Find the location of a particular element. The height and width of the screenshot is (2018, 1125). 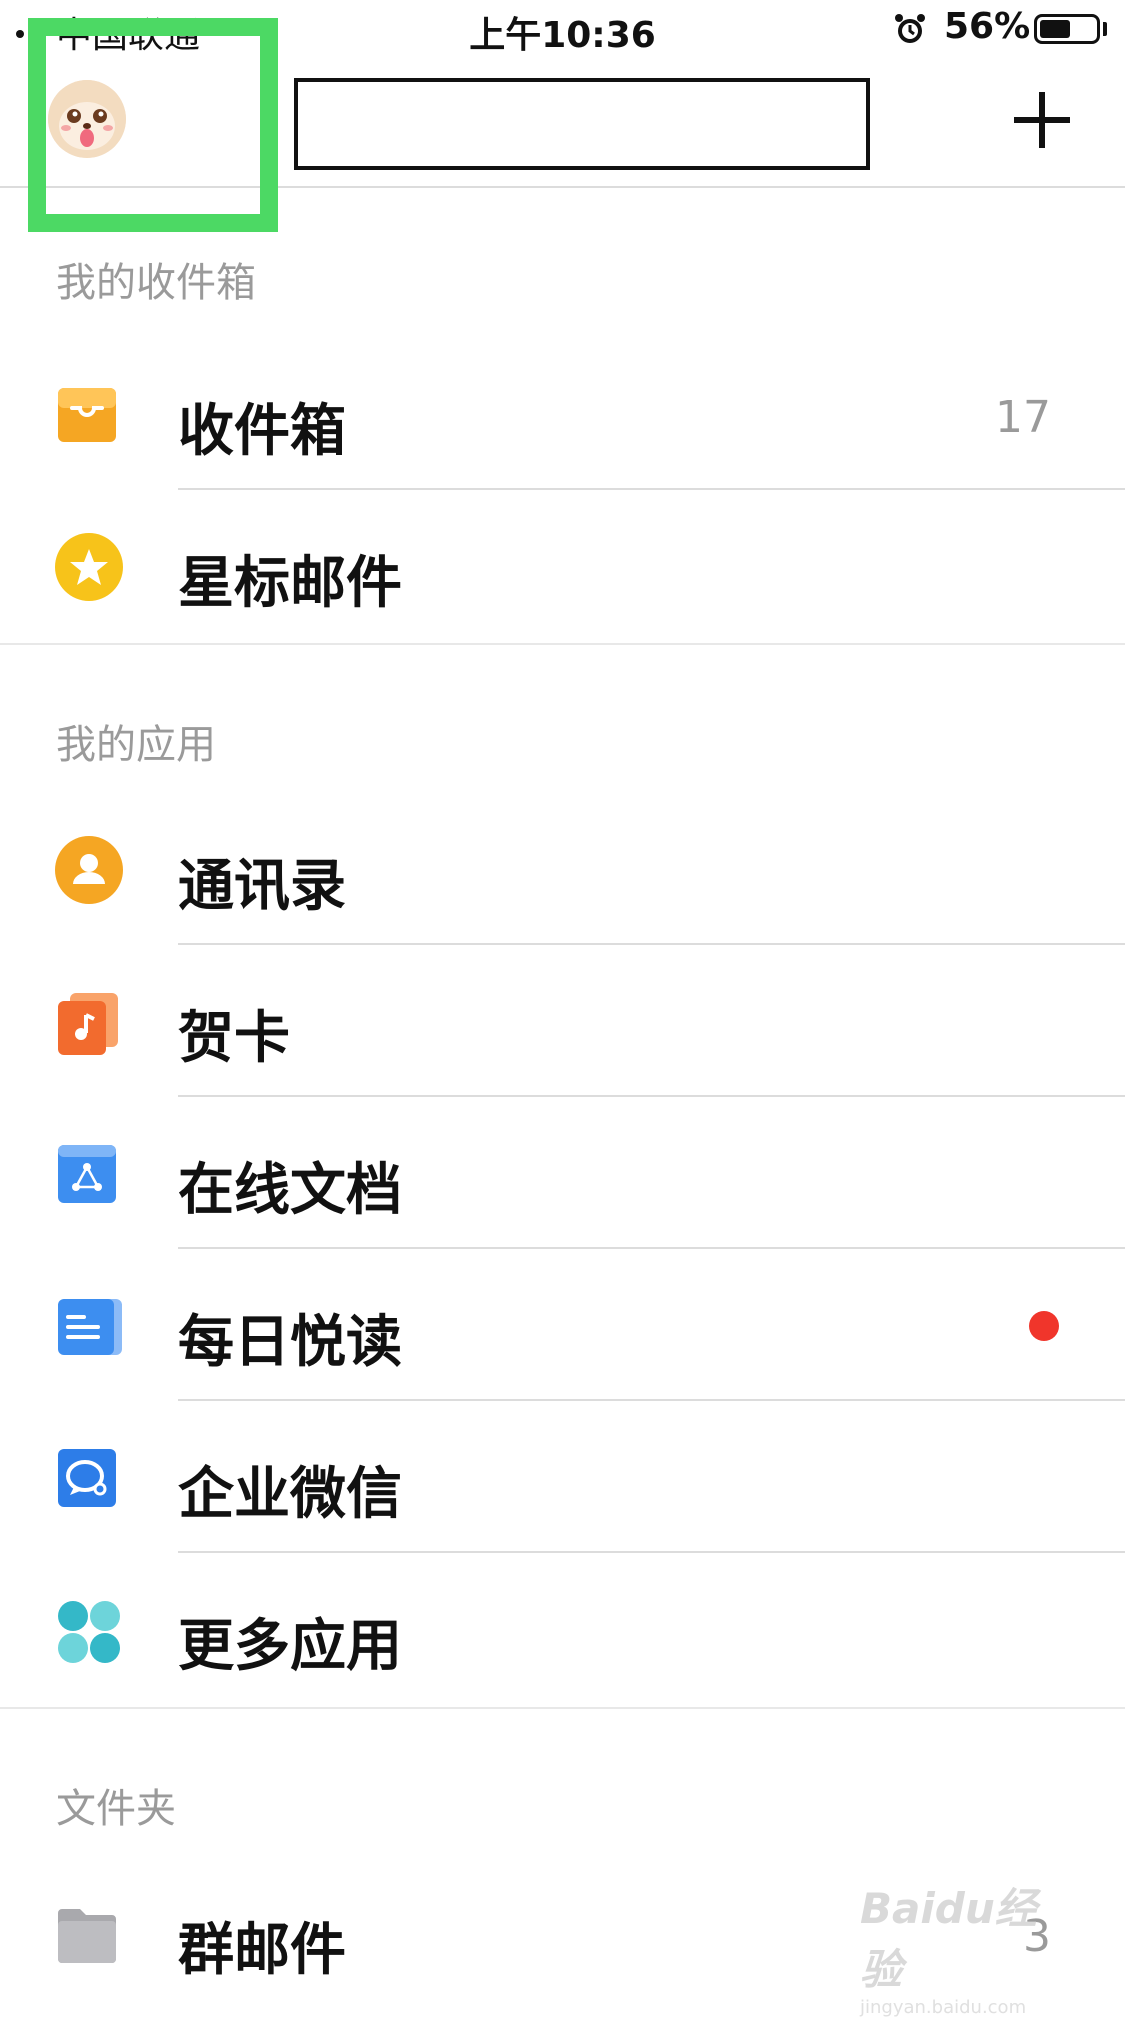

highlight-frame is located at coordinates (153, 125).